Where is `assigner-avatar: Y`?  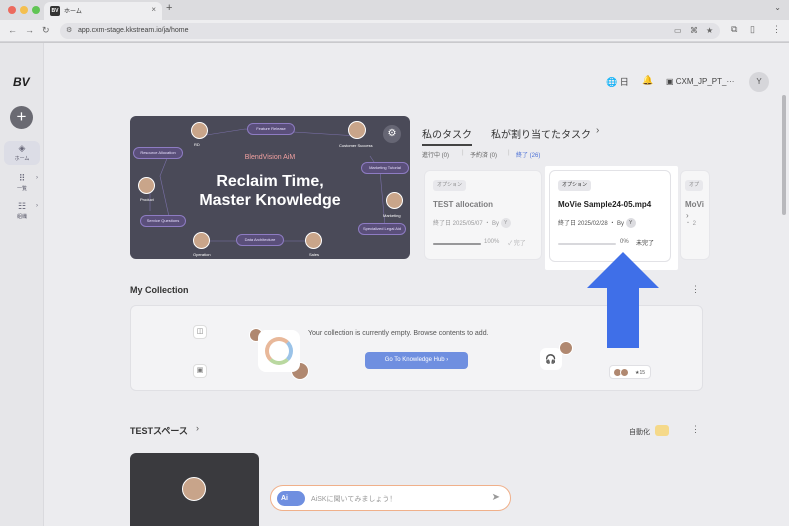 assigner-avatar: Y is located at coordinates (505, 223).